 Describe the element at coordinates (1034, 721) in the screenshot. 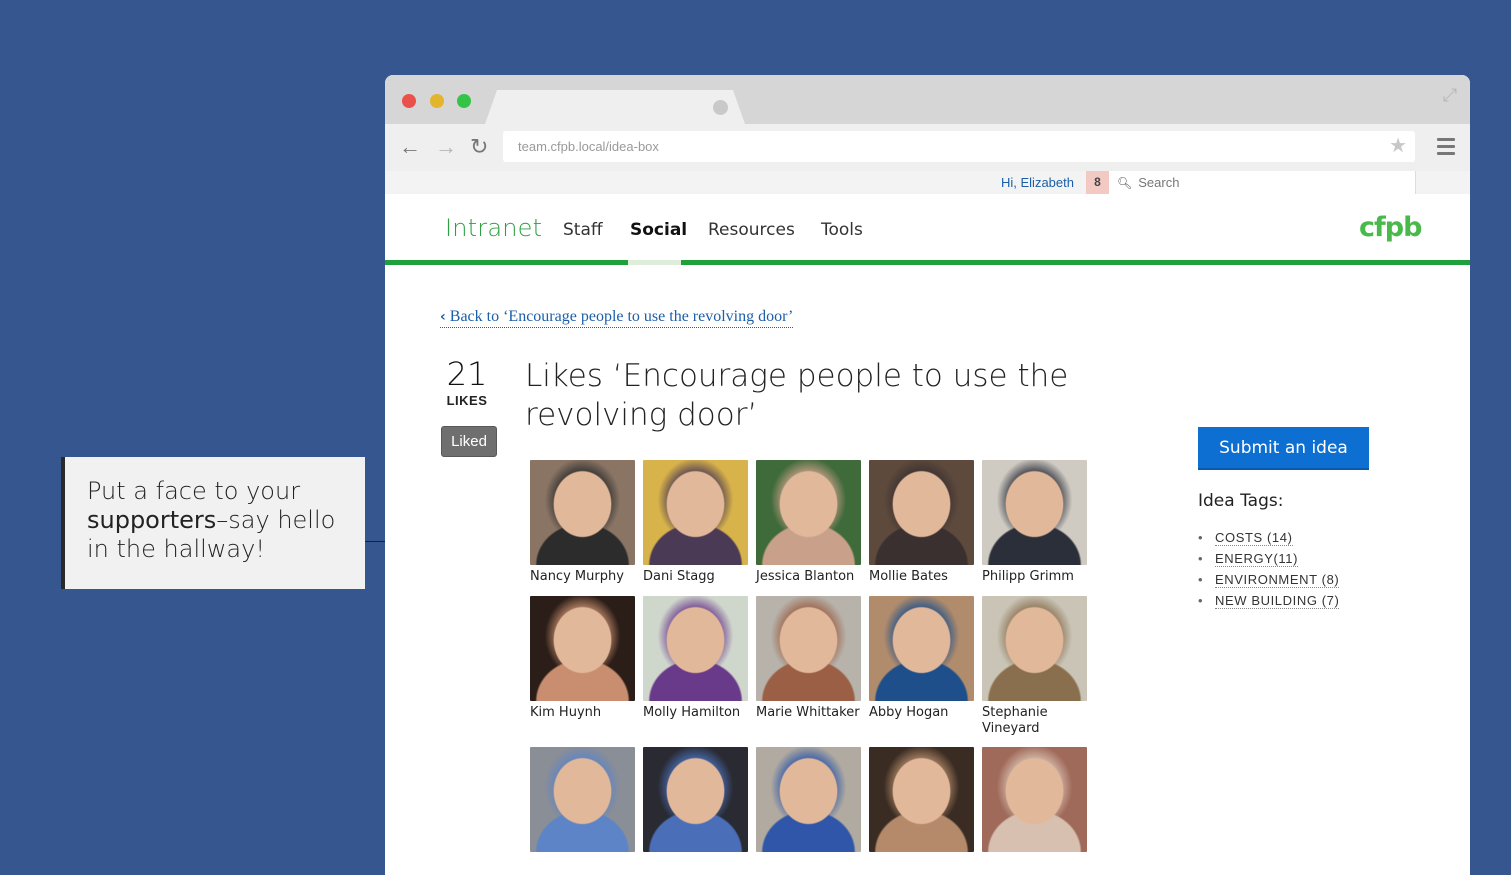

I see `supporter-name: Stephanie Vineyard` at that location.